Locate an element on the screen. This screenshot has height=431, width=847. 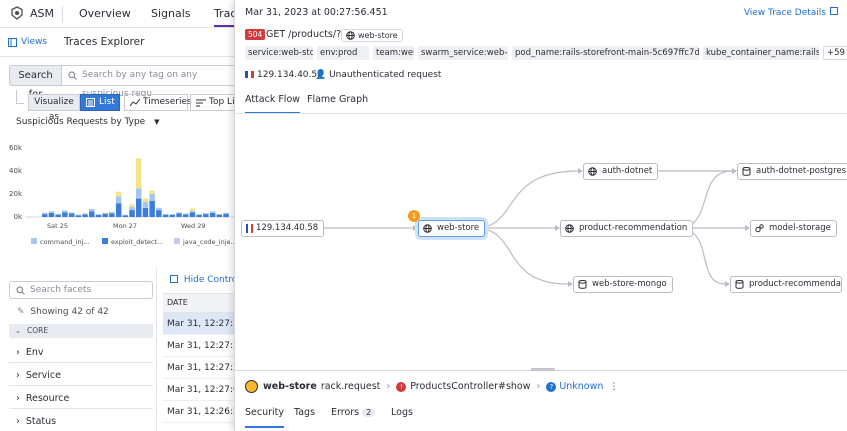
tab-signals: Signals is located at coordinates (171, 13).